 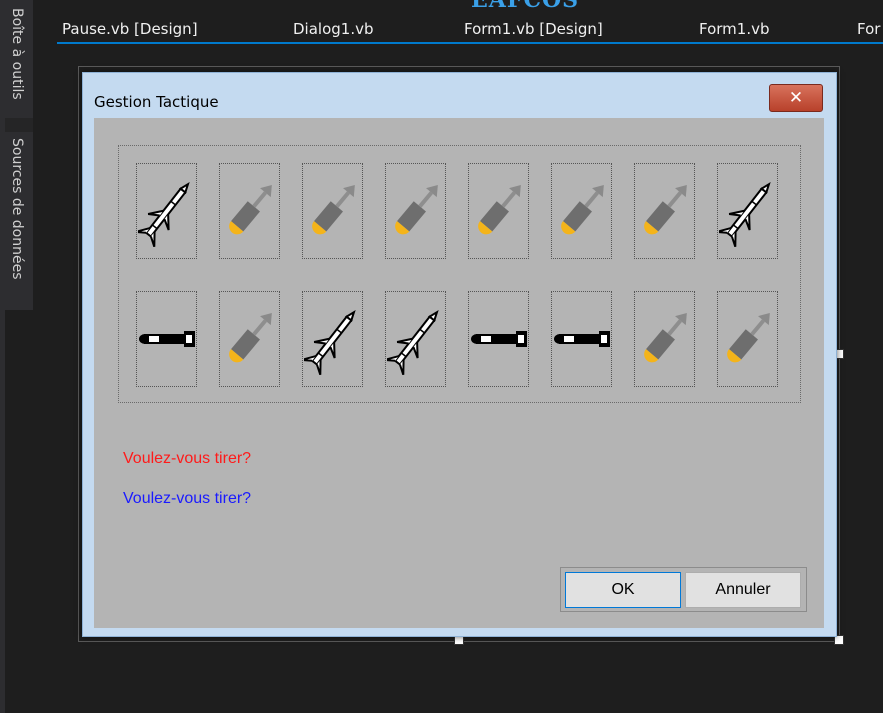 What do you see at coordinates (623, 590) in the screenshot?
I see `ok-button: OK` at bounding box center [623, 590].